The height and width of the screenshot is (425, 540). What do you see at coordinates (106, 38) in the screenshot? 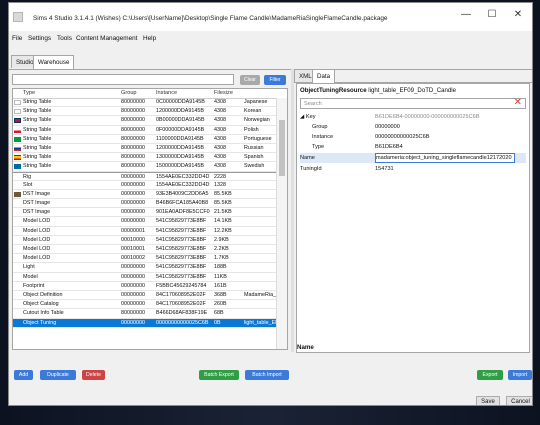
I see `menu-content-management: Content Management` at bounding box center [106, 38].